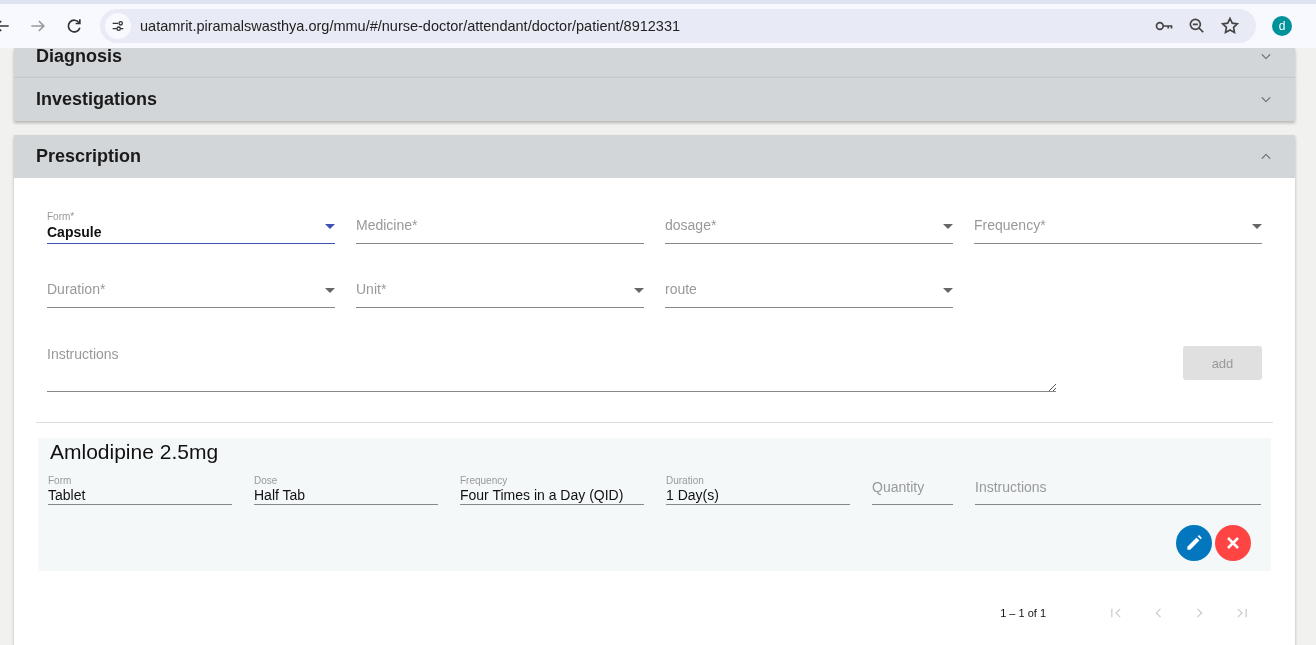 Image resolution: width=1316 pixels, height=645 pixels. What do you see at coordinates (67, 495) in the screenshot?
I see `field-value: Tablet` at bounding box center [67, 495].